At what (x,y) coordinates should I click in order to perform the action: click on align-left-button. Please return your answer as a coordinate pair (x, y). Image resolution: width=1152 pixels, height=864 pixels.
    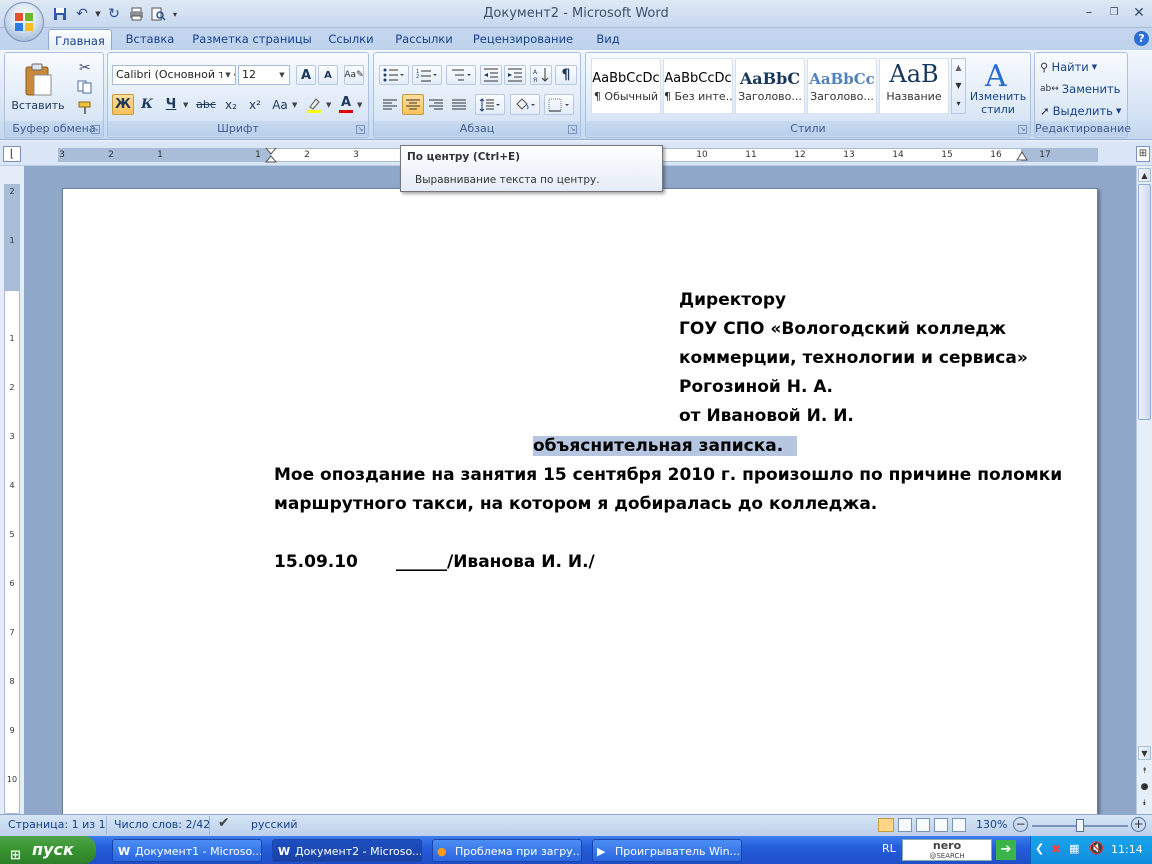
    Looking at the image, I should click on (390, 104).